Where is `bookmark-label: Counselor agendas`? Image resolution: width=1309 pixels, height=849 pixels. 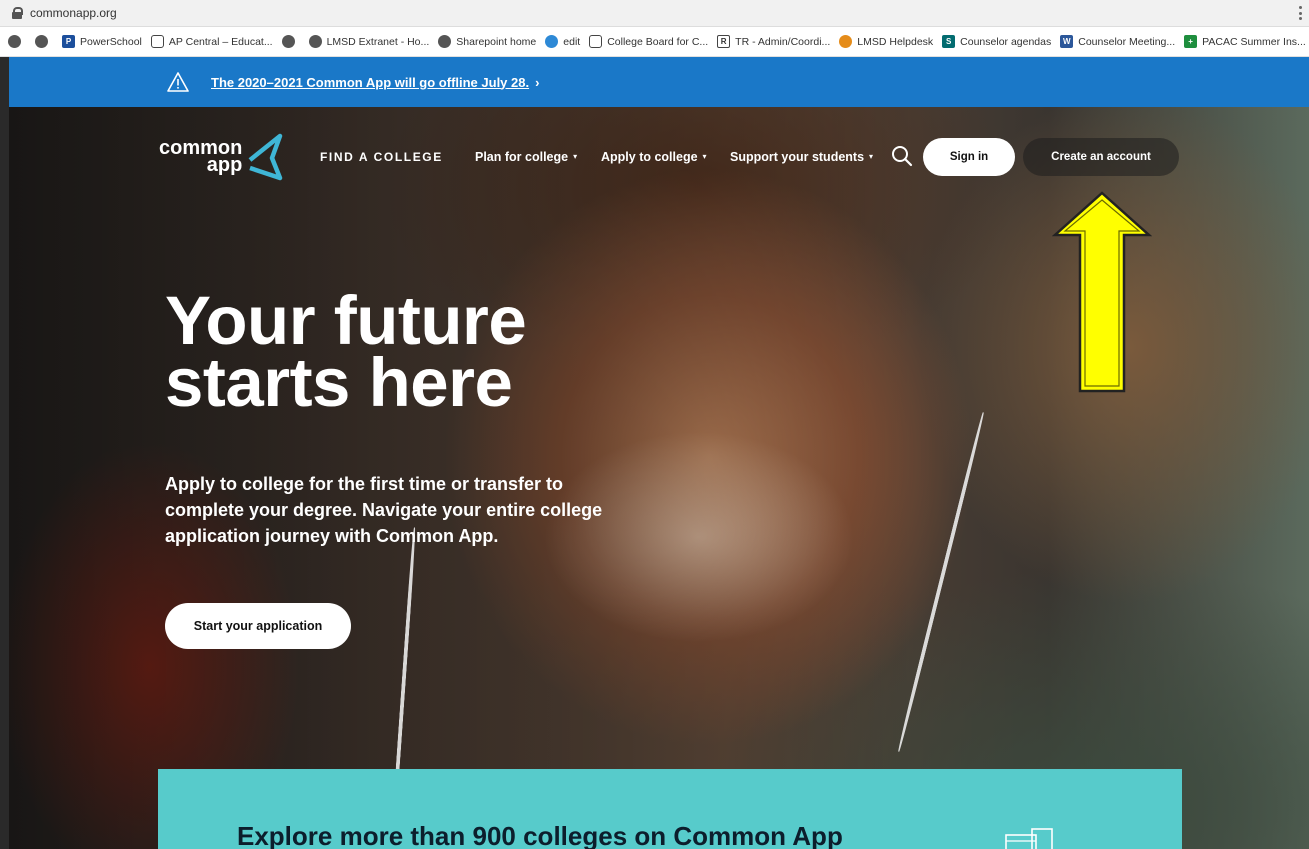
bookmark-label: Counselor agendas is located at coordinates (1006, 41).